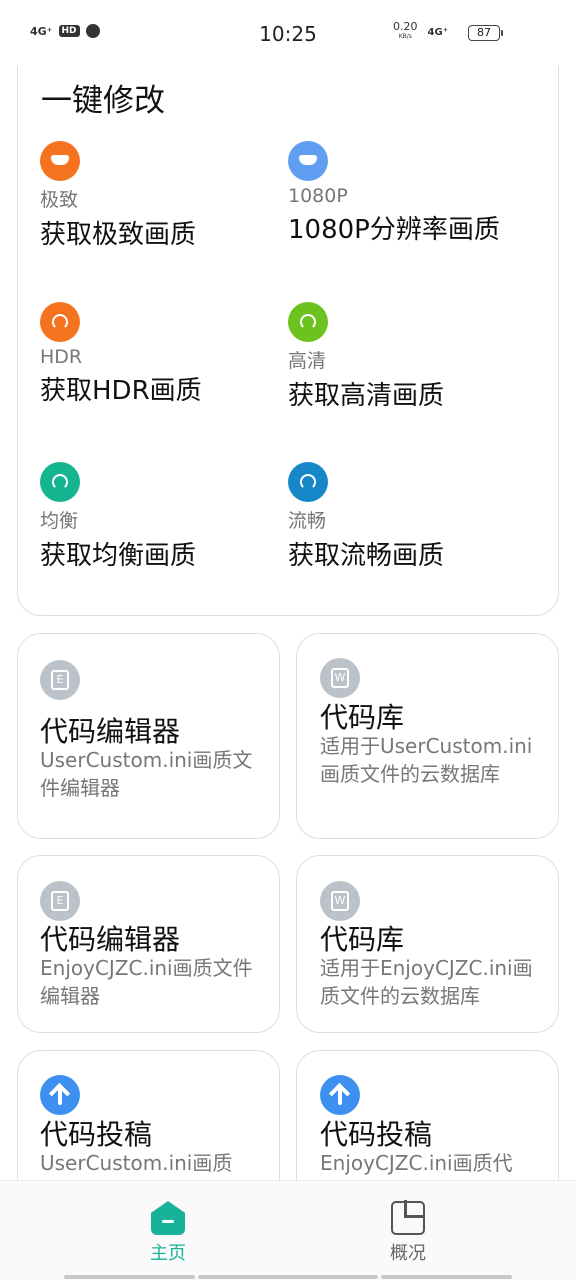 The width and height of the screenshot is (576, 1280). Describe the element at coordinates (426, 760) in the screenshot. I see `tile-description: 适用于UserCustom.ini画质文件的云数据库` at that location.